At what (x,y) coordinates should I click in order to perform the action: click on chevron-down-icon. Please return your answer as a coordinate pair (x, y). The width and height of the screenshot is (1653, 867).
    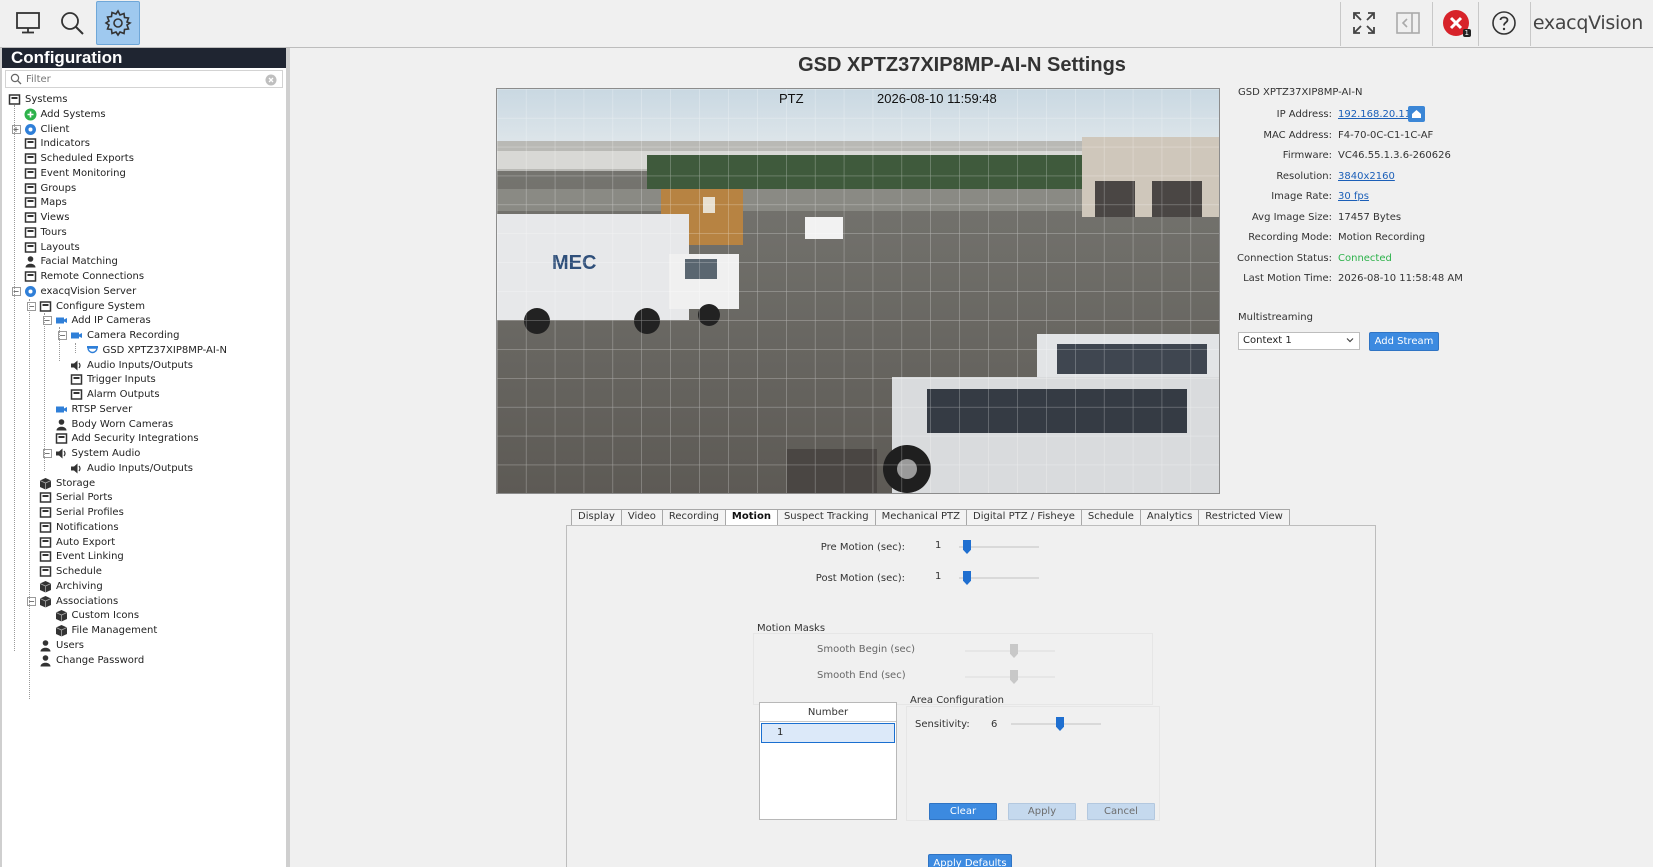
    Looking at the image, I should click on (1350, 340).